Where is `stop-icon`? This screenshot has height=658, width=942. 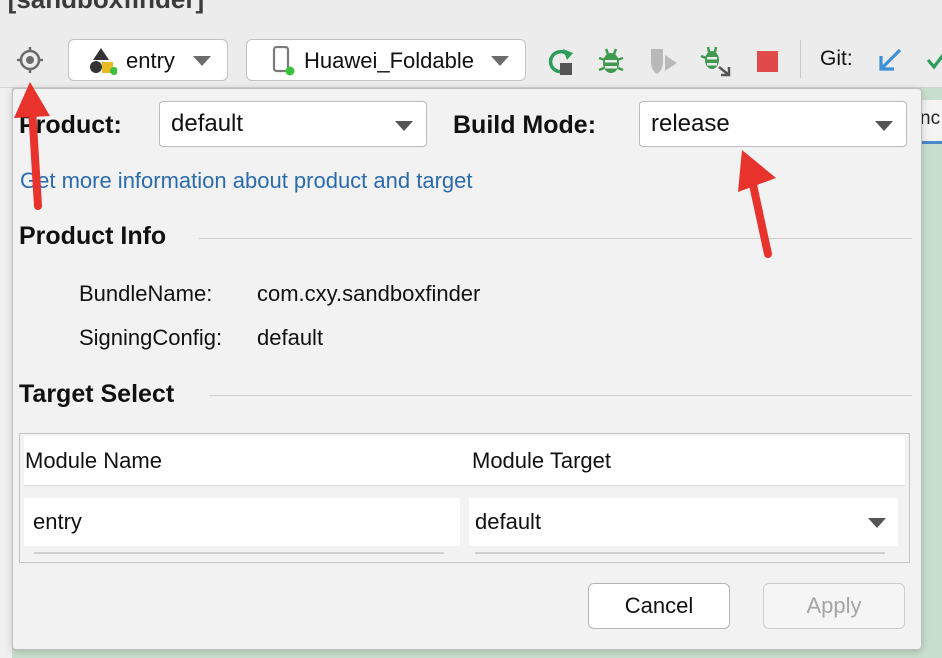
stop-icon is located at coordinates (767, 61).